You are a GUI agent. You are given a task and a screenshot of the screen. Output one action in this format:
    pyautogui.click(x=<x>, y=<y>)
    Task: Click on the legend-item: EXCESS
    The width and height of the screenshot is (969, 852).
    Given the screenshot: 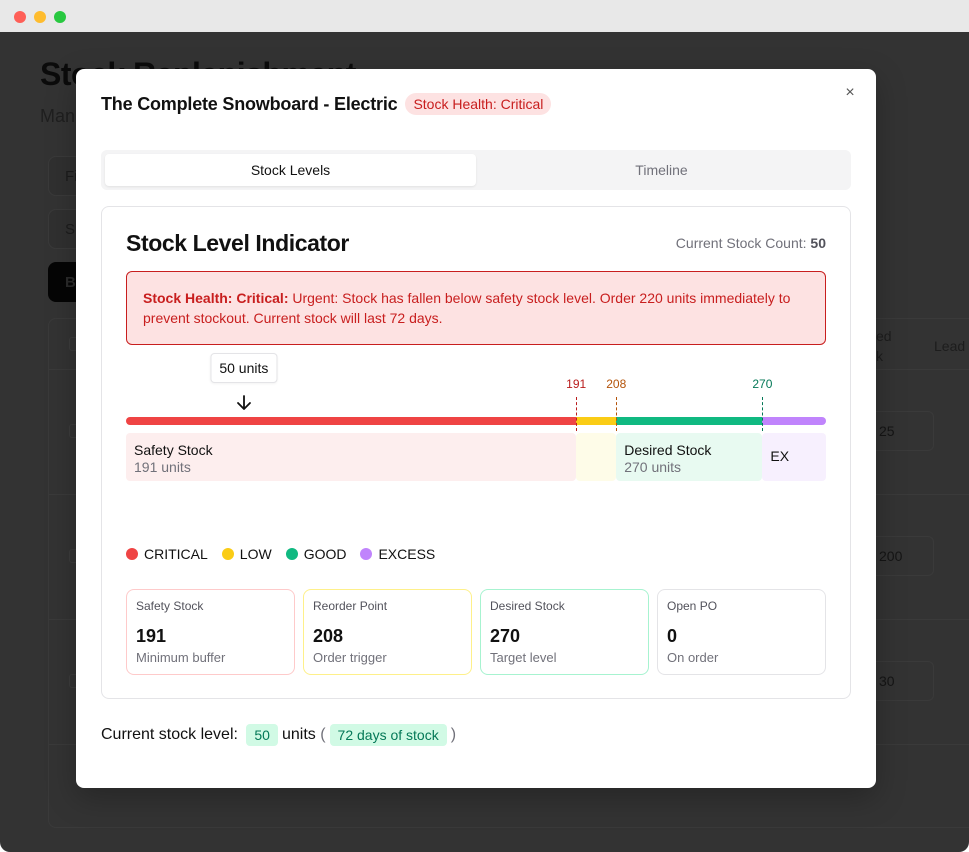 What is the action you would take?
    pyautogui.click(x=397, y=554)
    